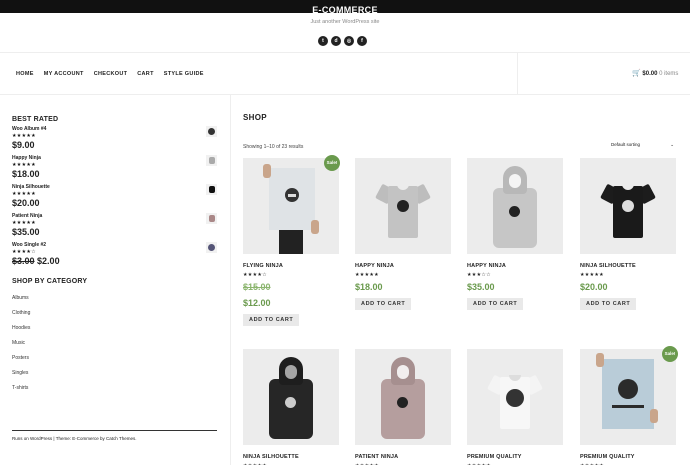 The image size is (690, 465). What do you see at coordinates (479, 275) in the screenshot?
I see `star-rating: ★★★☆☆` at bounding box center [479, 275].